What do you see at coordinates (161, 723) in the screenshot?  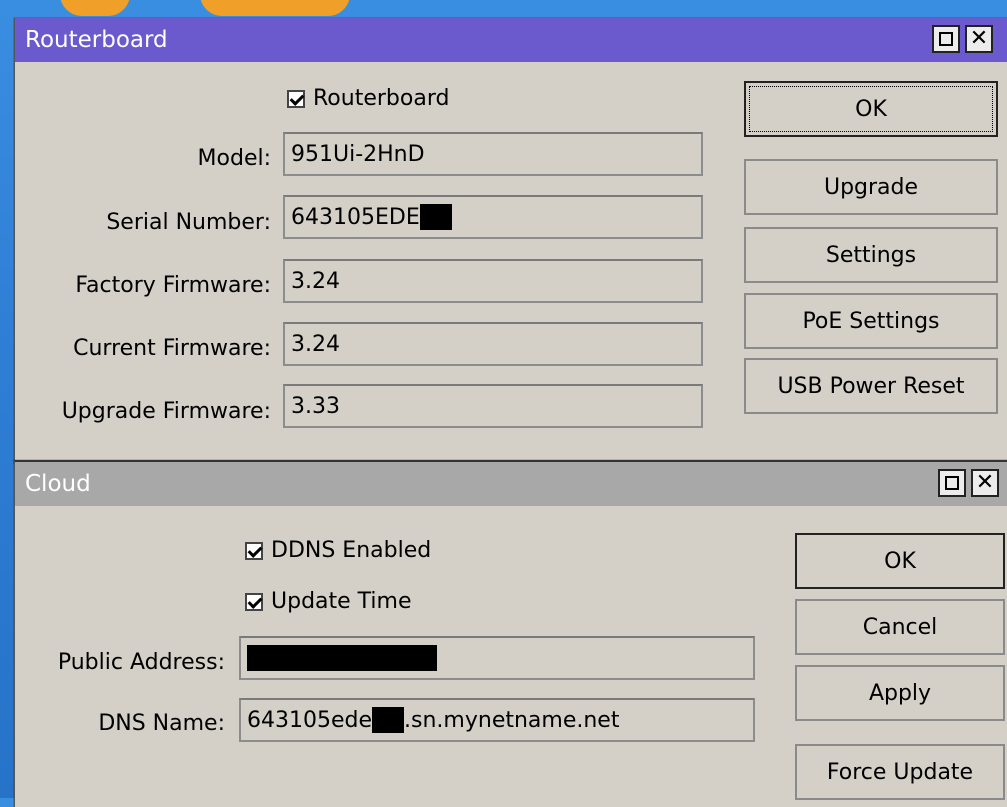 I see `dns-name-label: DNS Name:` at bounding box center [161, 723].